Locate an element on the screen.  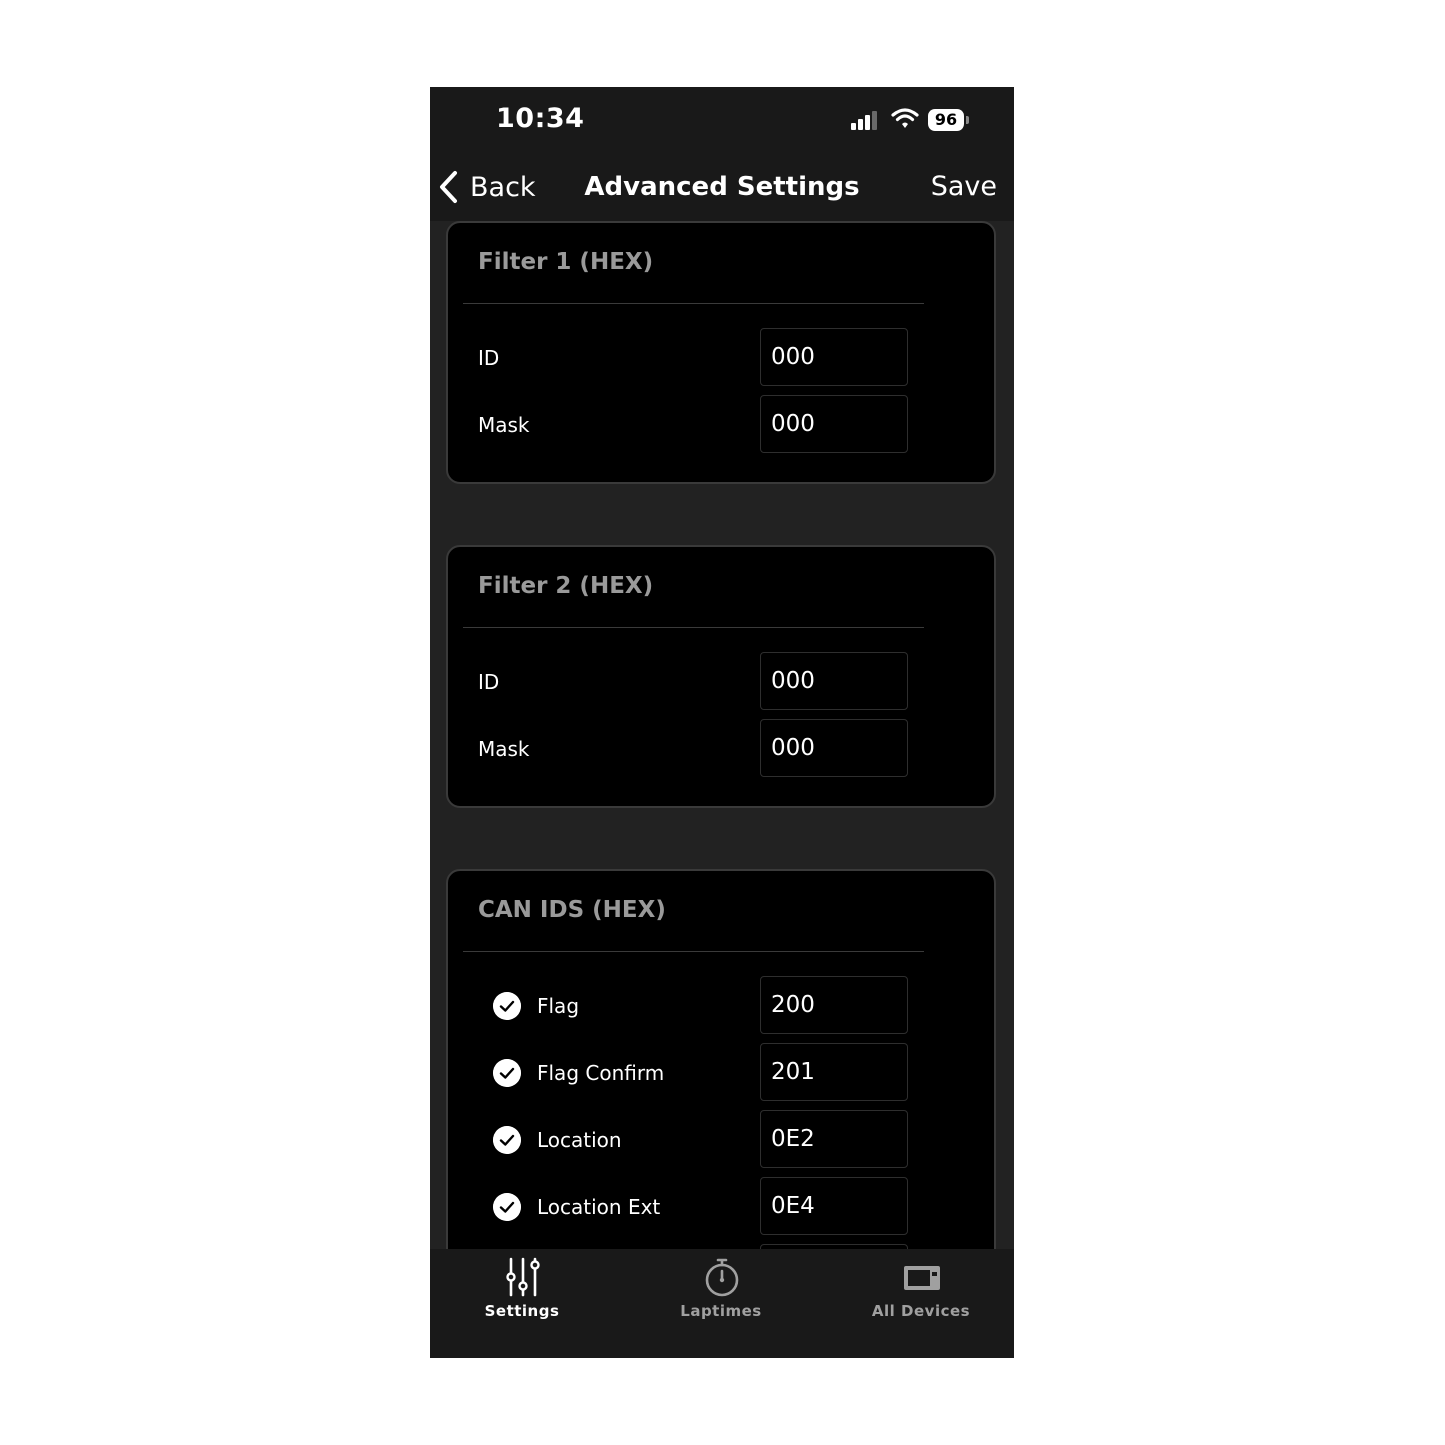
can-id-input: 201 is located at coordinates (834, 1072).